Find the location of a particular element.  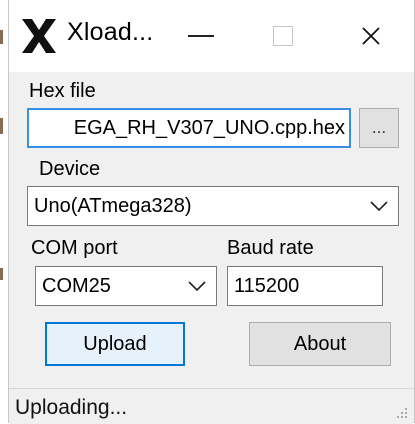

baud-rate-label: Baud rate is located at coordinates (270, 248).